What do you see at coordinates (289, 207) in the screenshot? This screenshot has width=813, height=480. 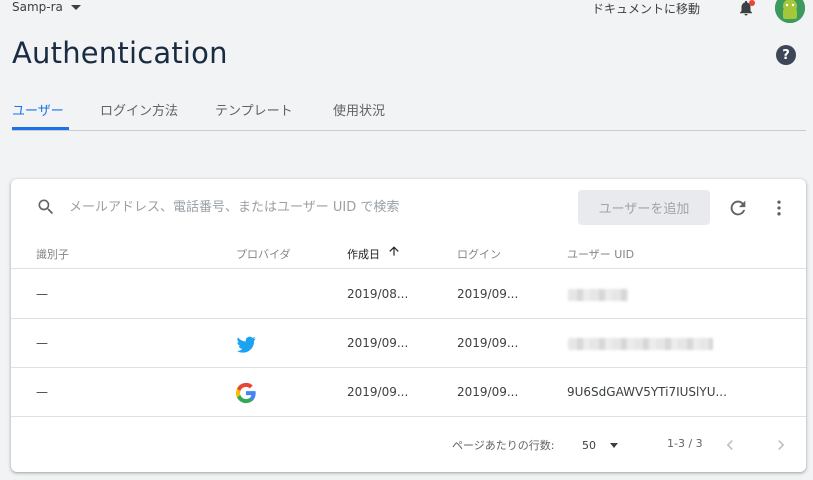 I see `search-input` at bounding box center [289, 207].